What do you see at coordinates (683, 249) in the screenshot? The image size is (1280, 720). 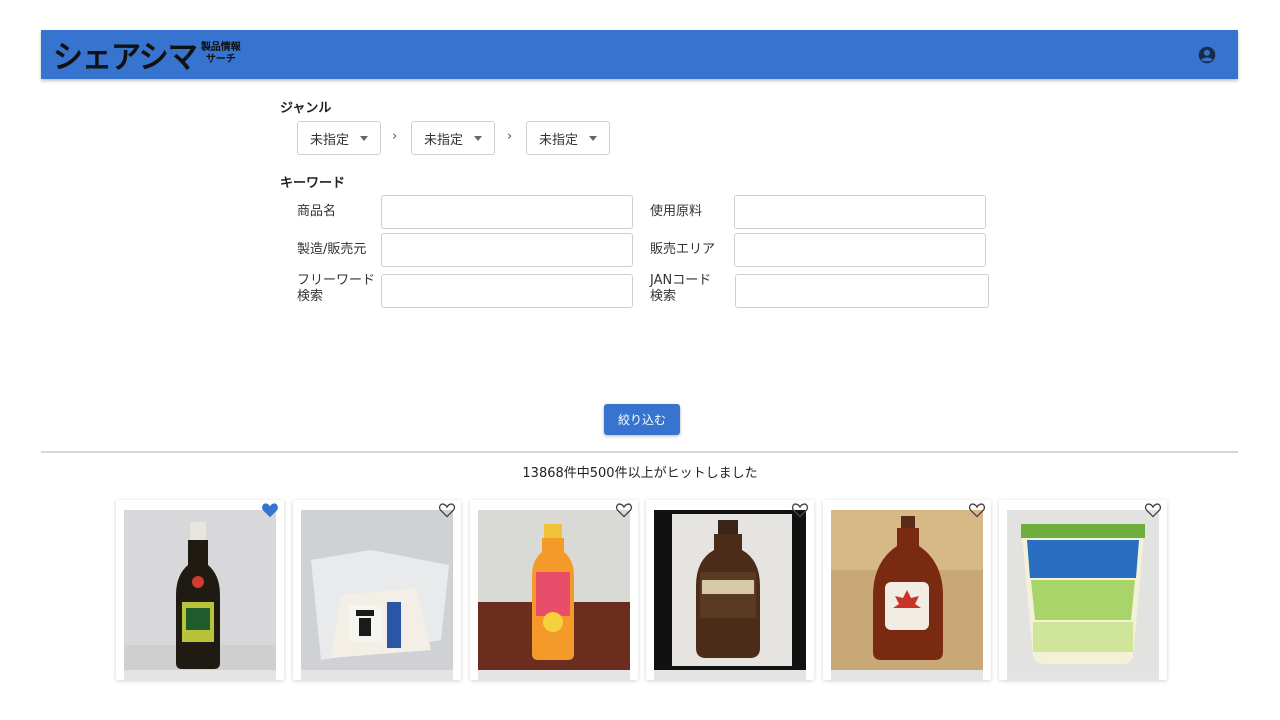 I see `sales-area-label: 販売エリア` at bounding box center [683, 249].